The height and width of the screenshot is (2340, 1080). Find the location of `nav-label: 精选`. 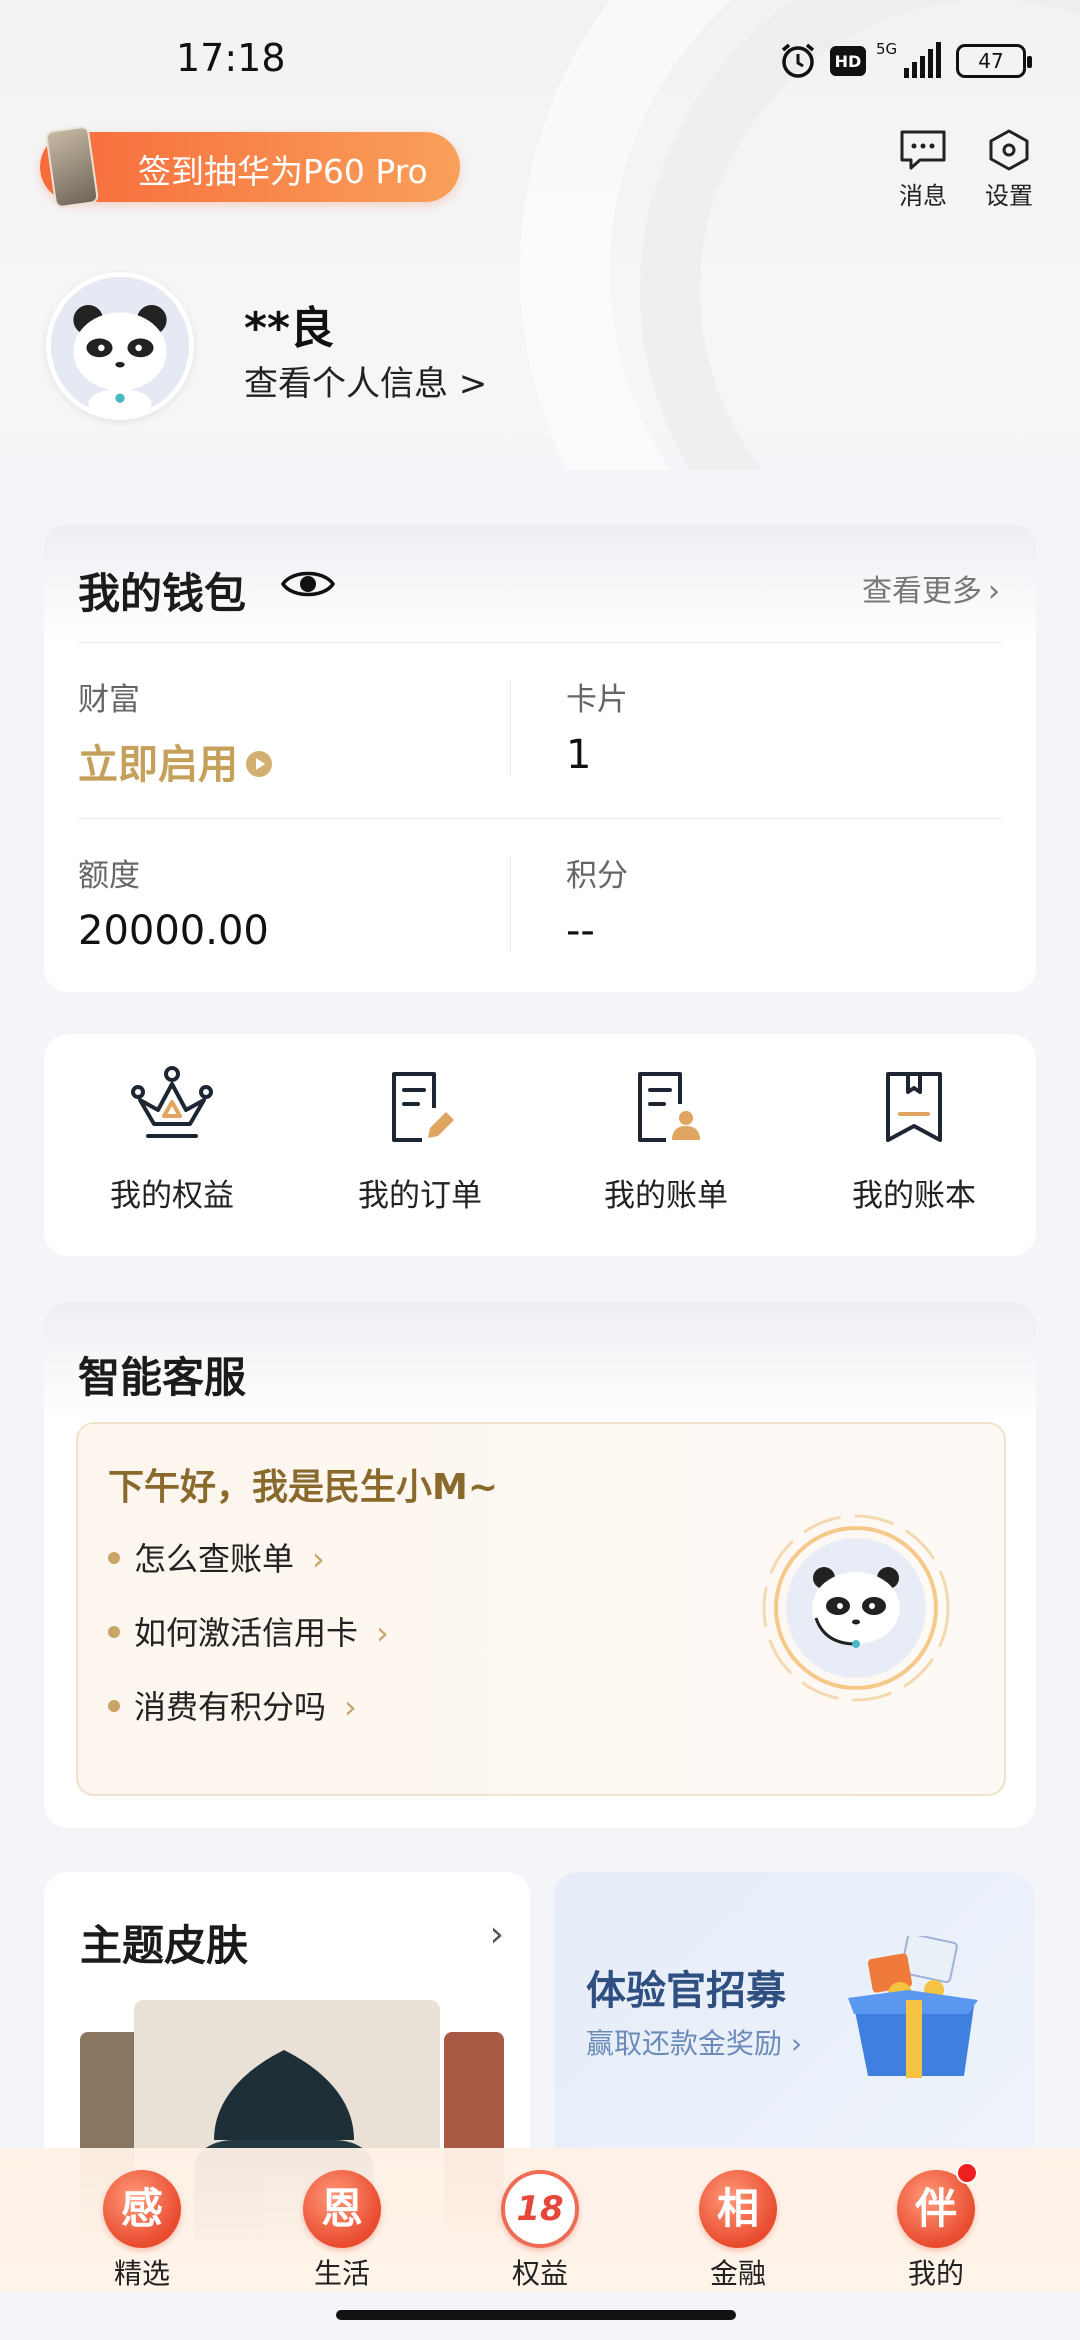

nav-label: 精选 is located at coordinates (141, 2273).